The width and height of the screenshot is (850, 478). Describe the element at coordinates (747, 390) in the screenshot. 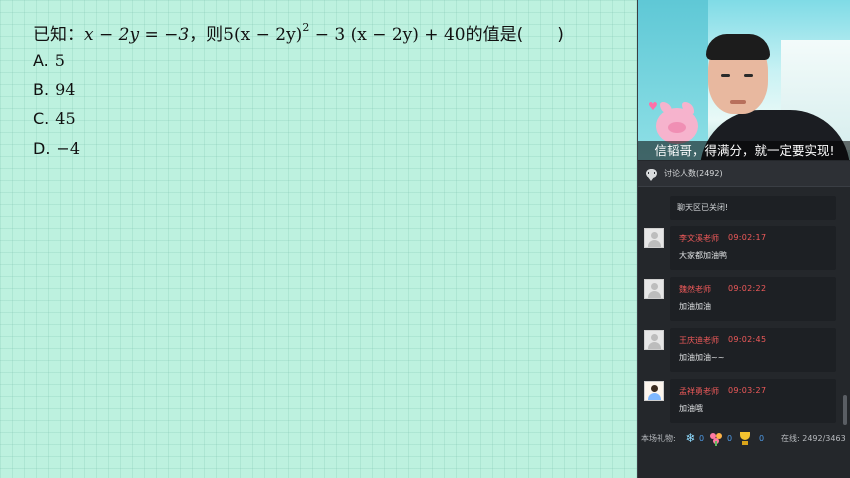

I see `message-time: 09:03:27` at that location.